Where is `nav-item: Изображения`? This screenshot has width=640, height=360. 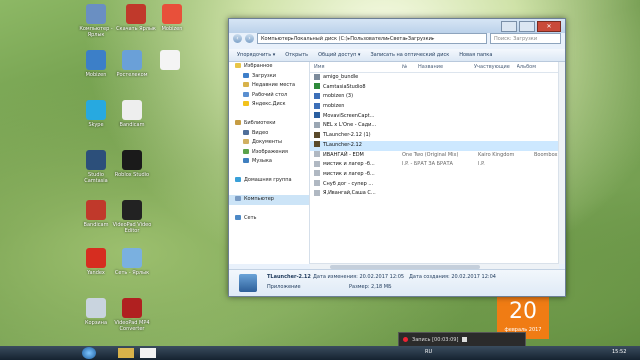
nav-item: Изображения is located at coordinates (269, 153).